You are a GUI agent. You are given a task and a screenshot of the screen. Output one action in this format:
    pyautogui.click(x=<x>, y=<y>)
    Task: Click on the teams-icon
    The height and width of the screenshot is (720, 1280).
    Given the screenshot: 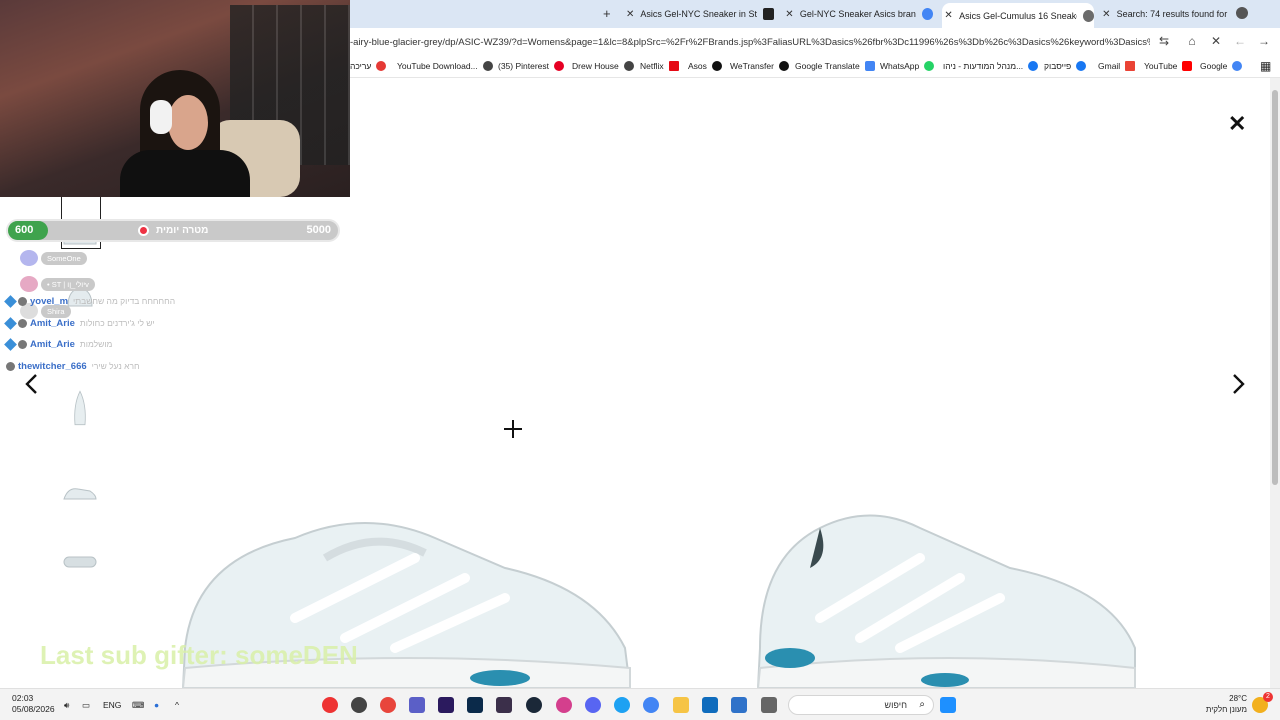 What is the action you would take?
    pyautogui.click(x=417, y=705)
    